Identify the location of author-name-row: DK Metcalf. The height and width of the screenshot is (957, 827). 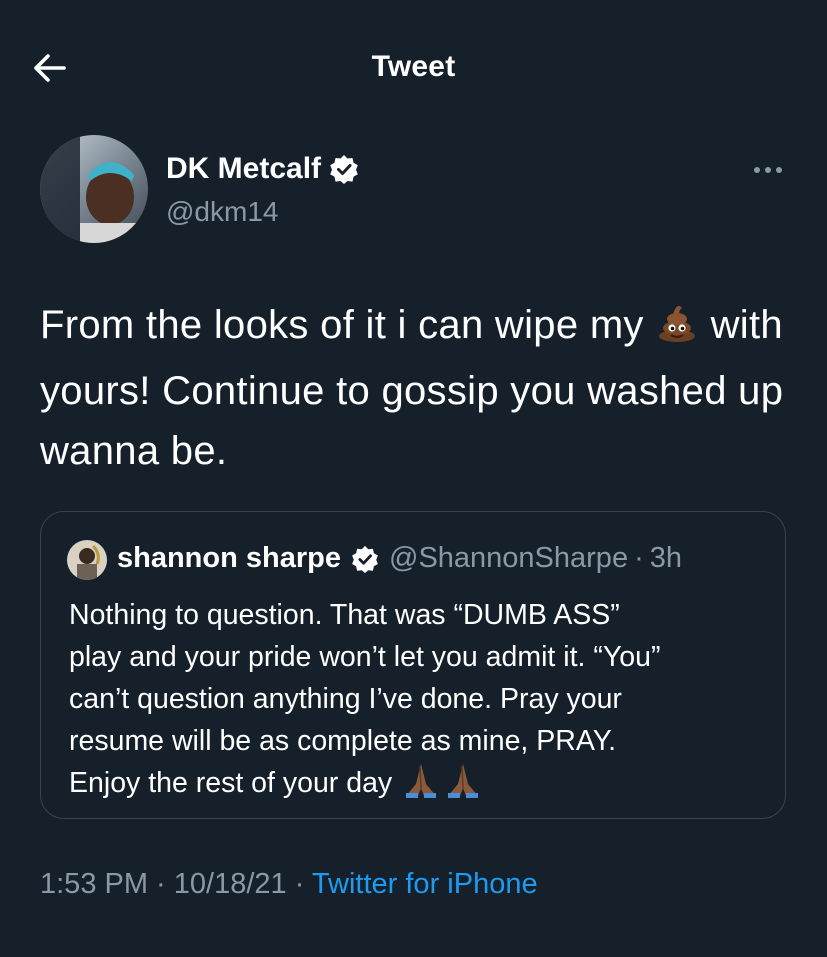
(262, 169).